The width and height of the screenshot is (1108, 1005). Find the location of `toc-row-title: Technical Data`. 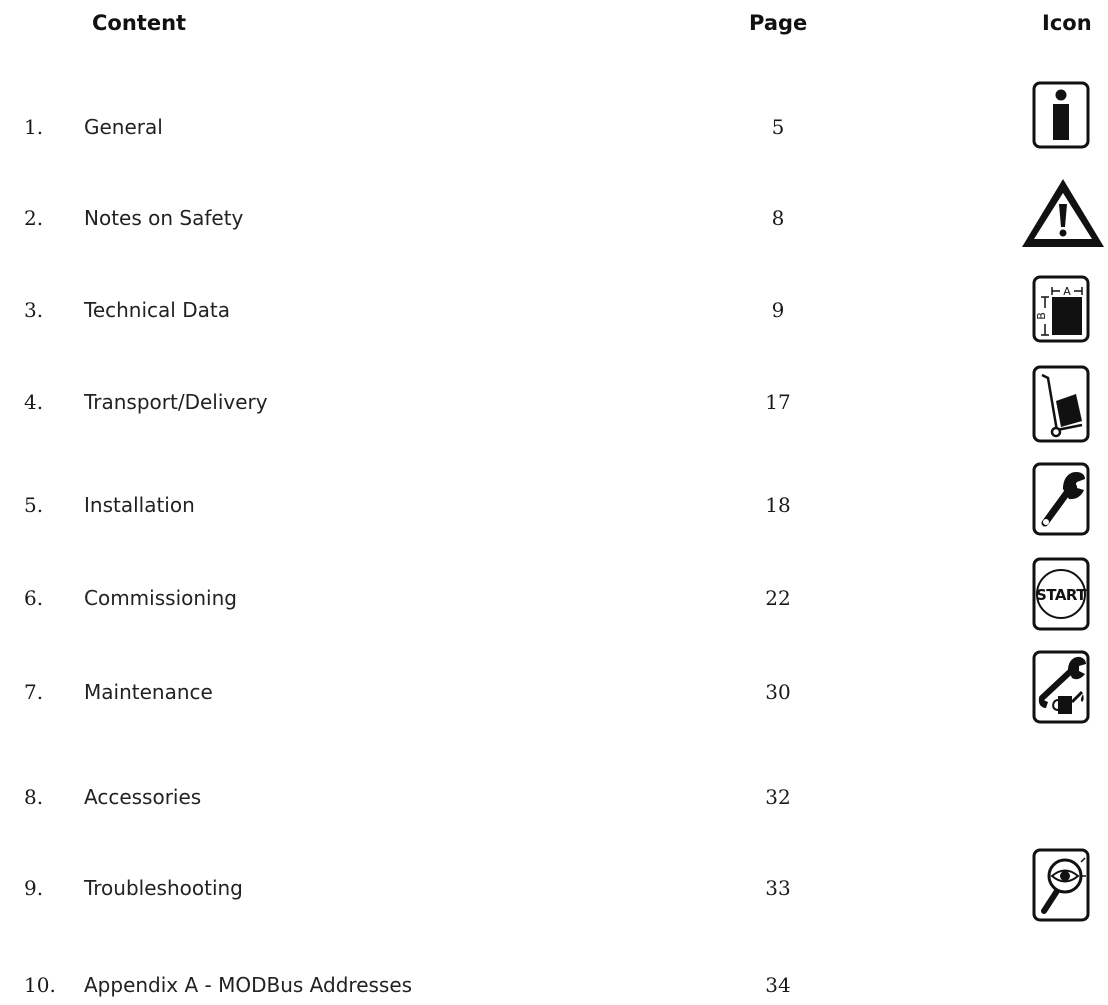

toc-row-title: Technical Data is located at coordinates (157, 310).